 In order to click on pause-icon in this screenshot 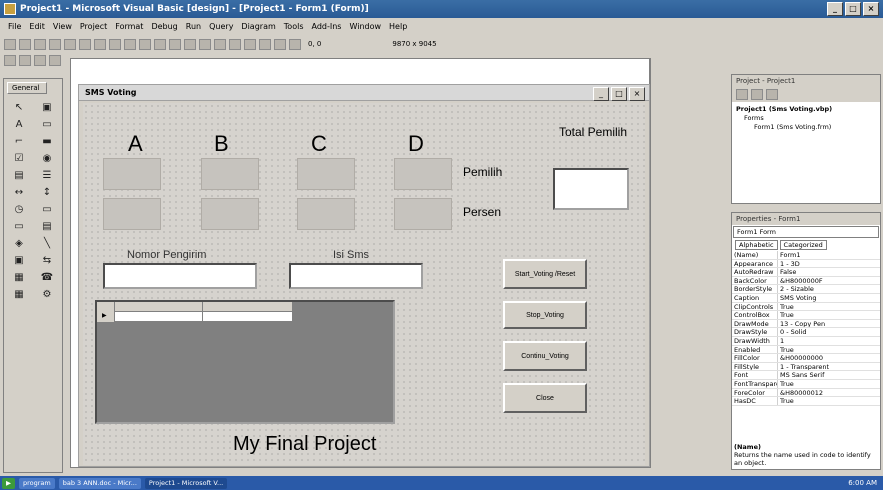, I will do `click(175, 44)`.